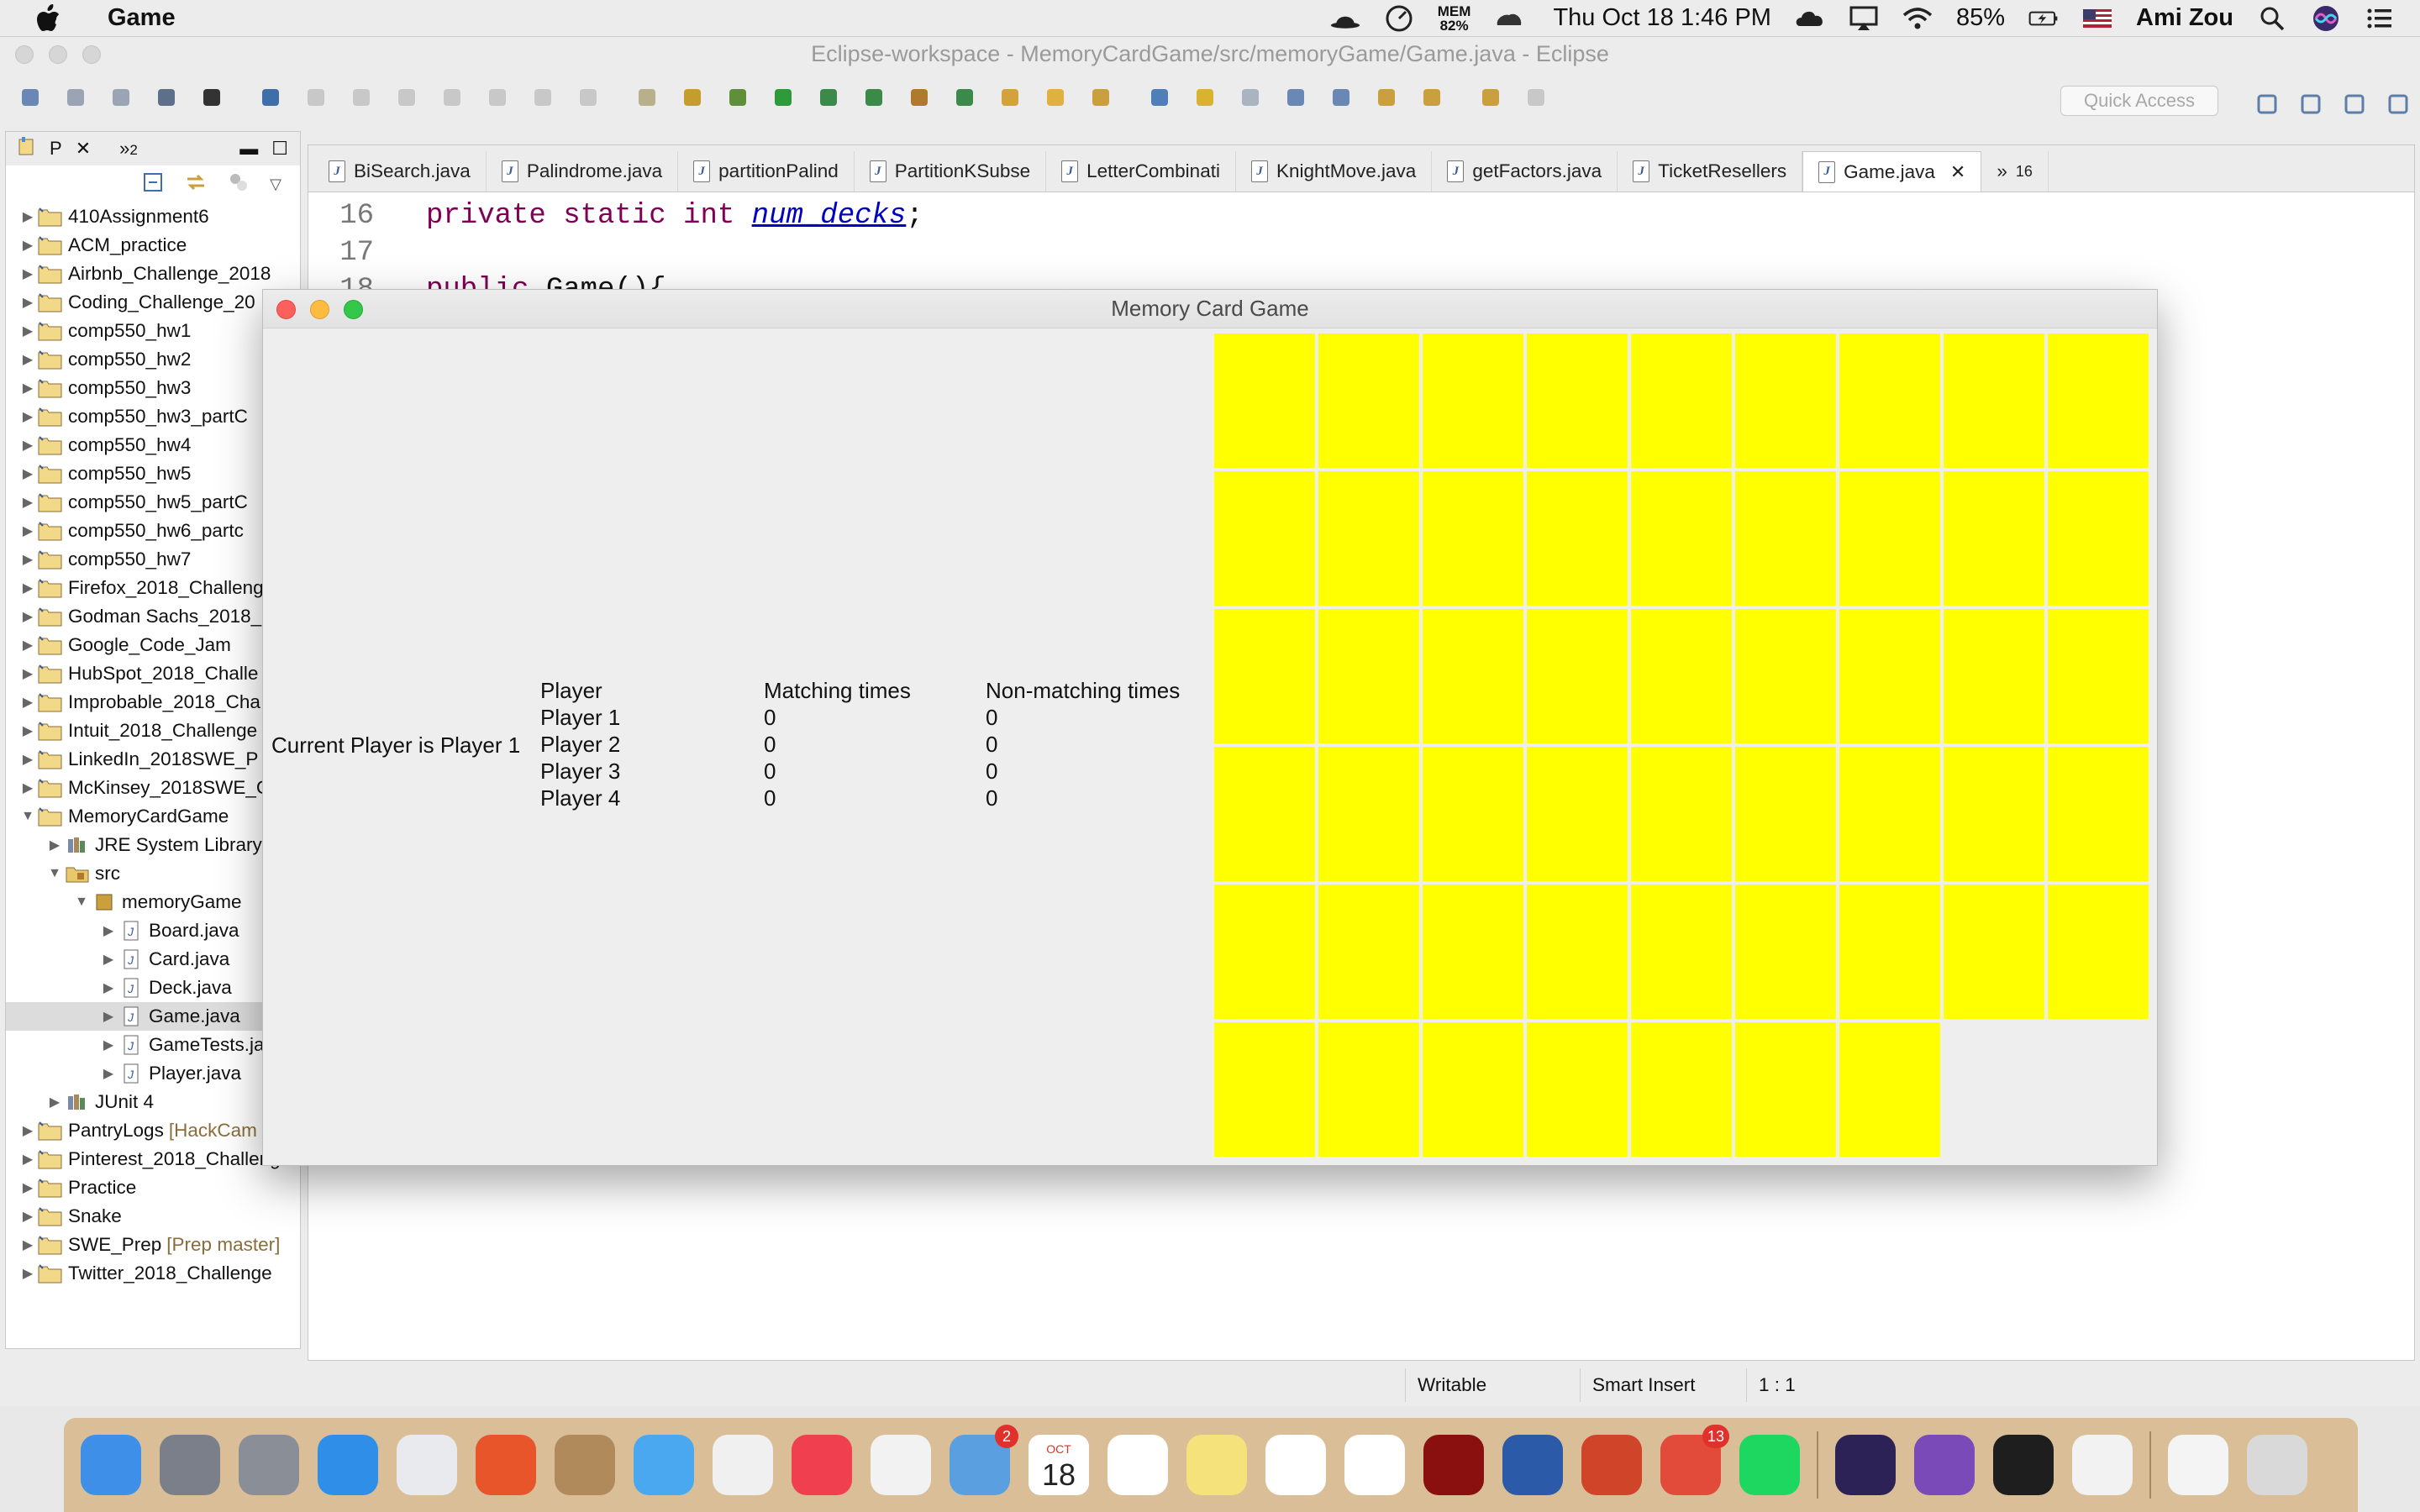 This screenshot has height=1512, width=2420. Describe the element at coordinates (1334, 171) in the screenshot. I see `editor-tab: J KnightMove.java` at that location.